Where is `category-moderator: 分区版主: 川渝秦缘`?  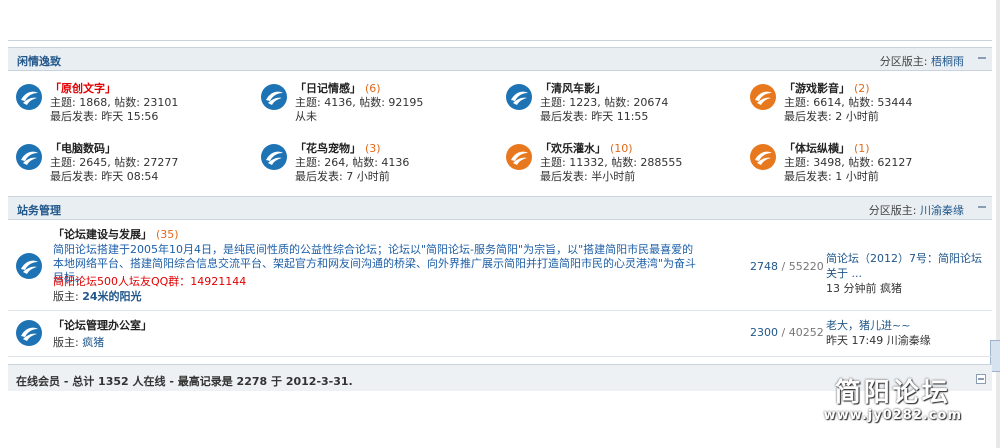
category-moderator: 分区版主: 川渝秦缘 is located at coordinates (916, 210).